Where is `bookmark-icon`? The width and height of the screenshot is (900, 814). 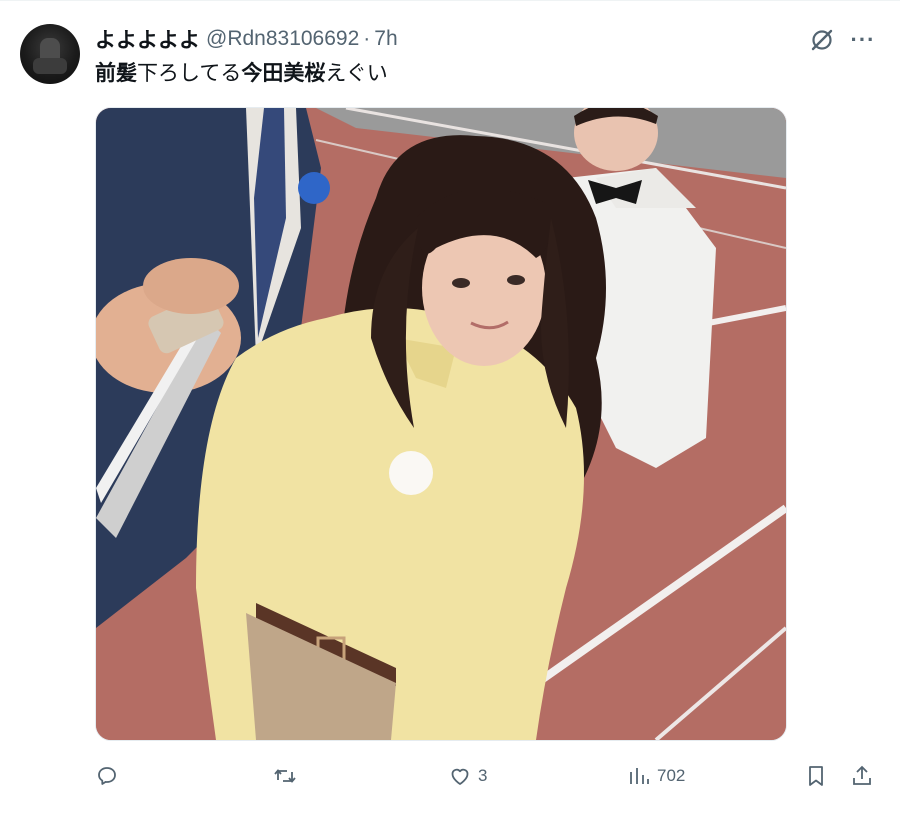 bookmark-icon is located at coordinates (816, 776).